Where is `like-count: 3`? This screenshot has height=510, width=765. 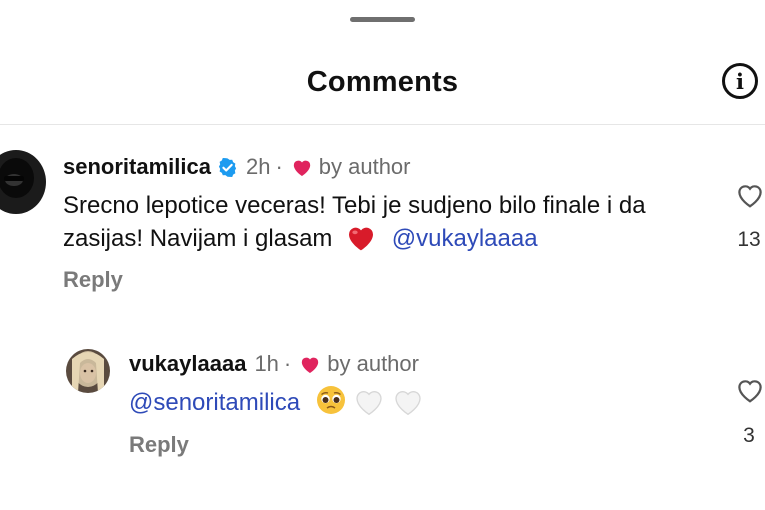
like-count: 3 is located at coordinates (749, 435).